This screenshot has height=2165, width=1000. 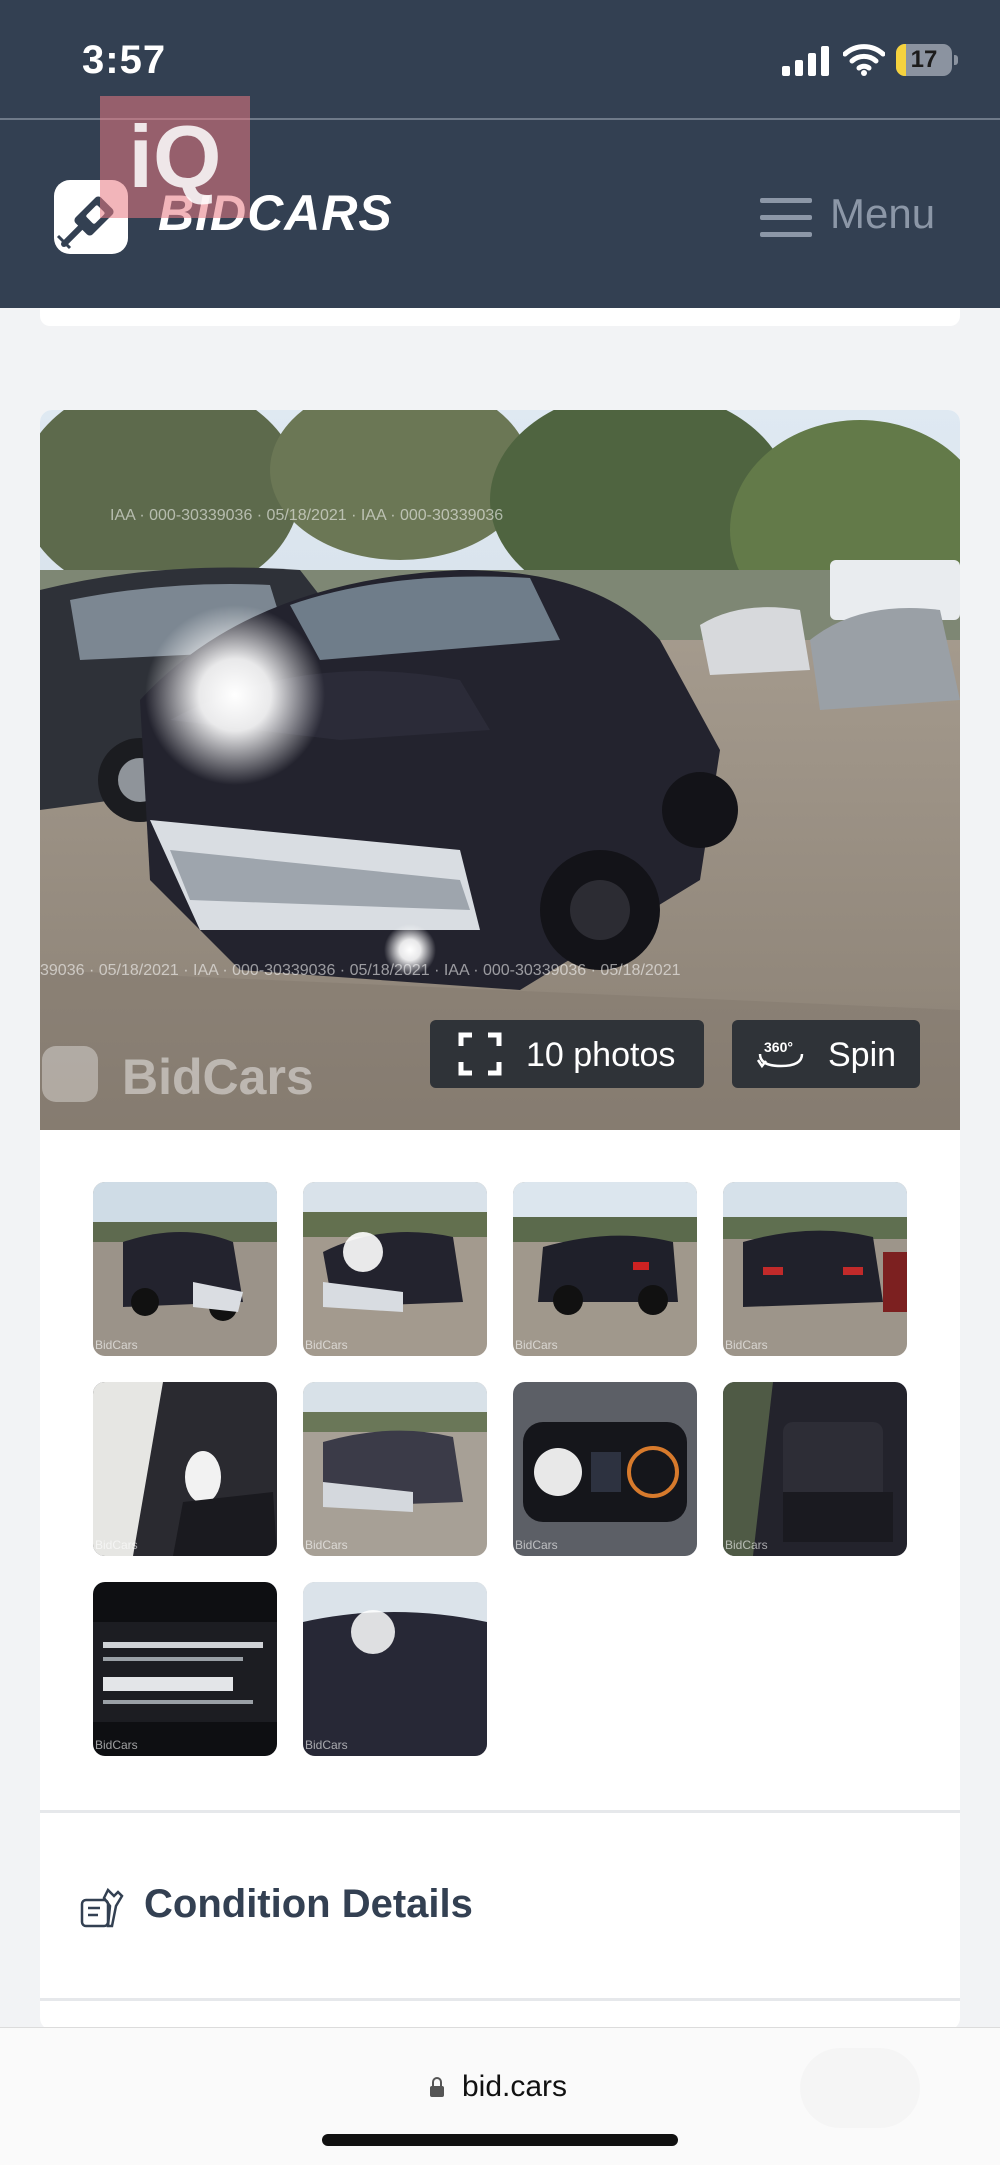 What do you see at coordinates (437, 2087) in the screenshot?
I see `lock-icon` at bounding box center [437, 2087].